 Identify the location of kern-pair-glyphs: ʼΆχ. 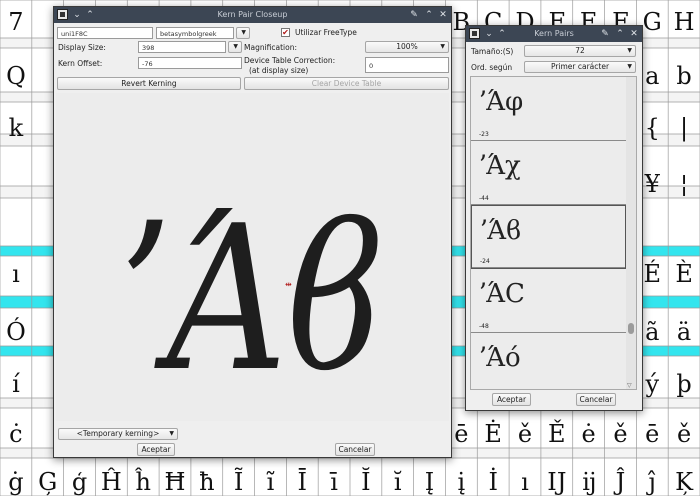
(499, 166).